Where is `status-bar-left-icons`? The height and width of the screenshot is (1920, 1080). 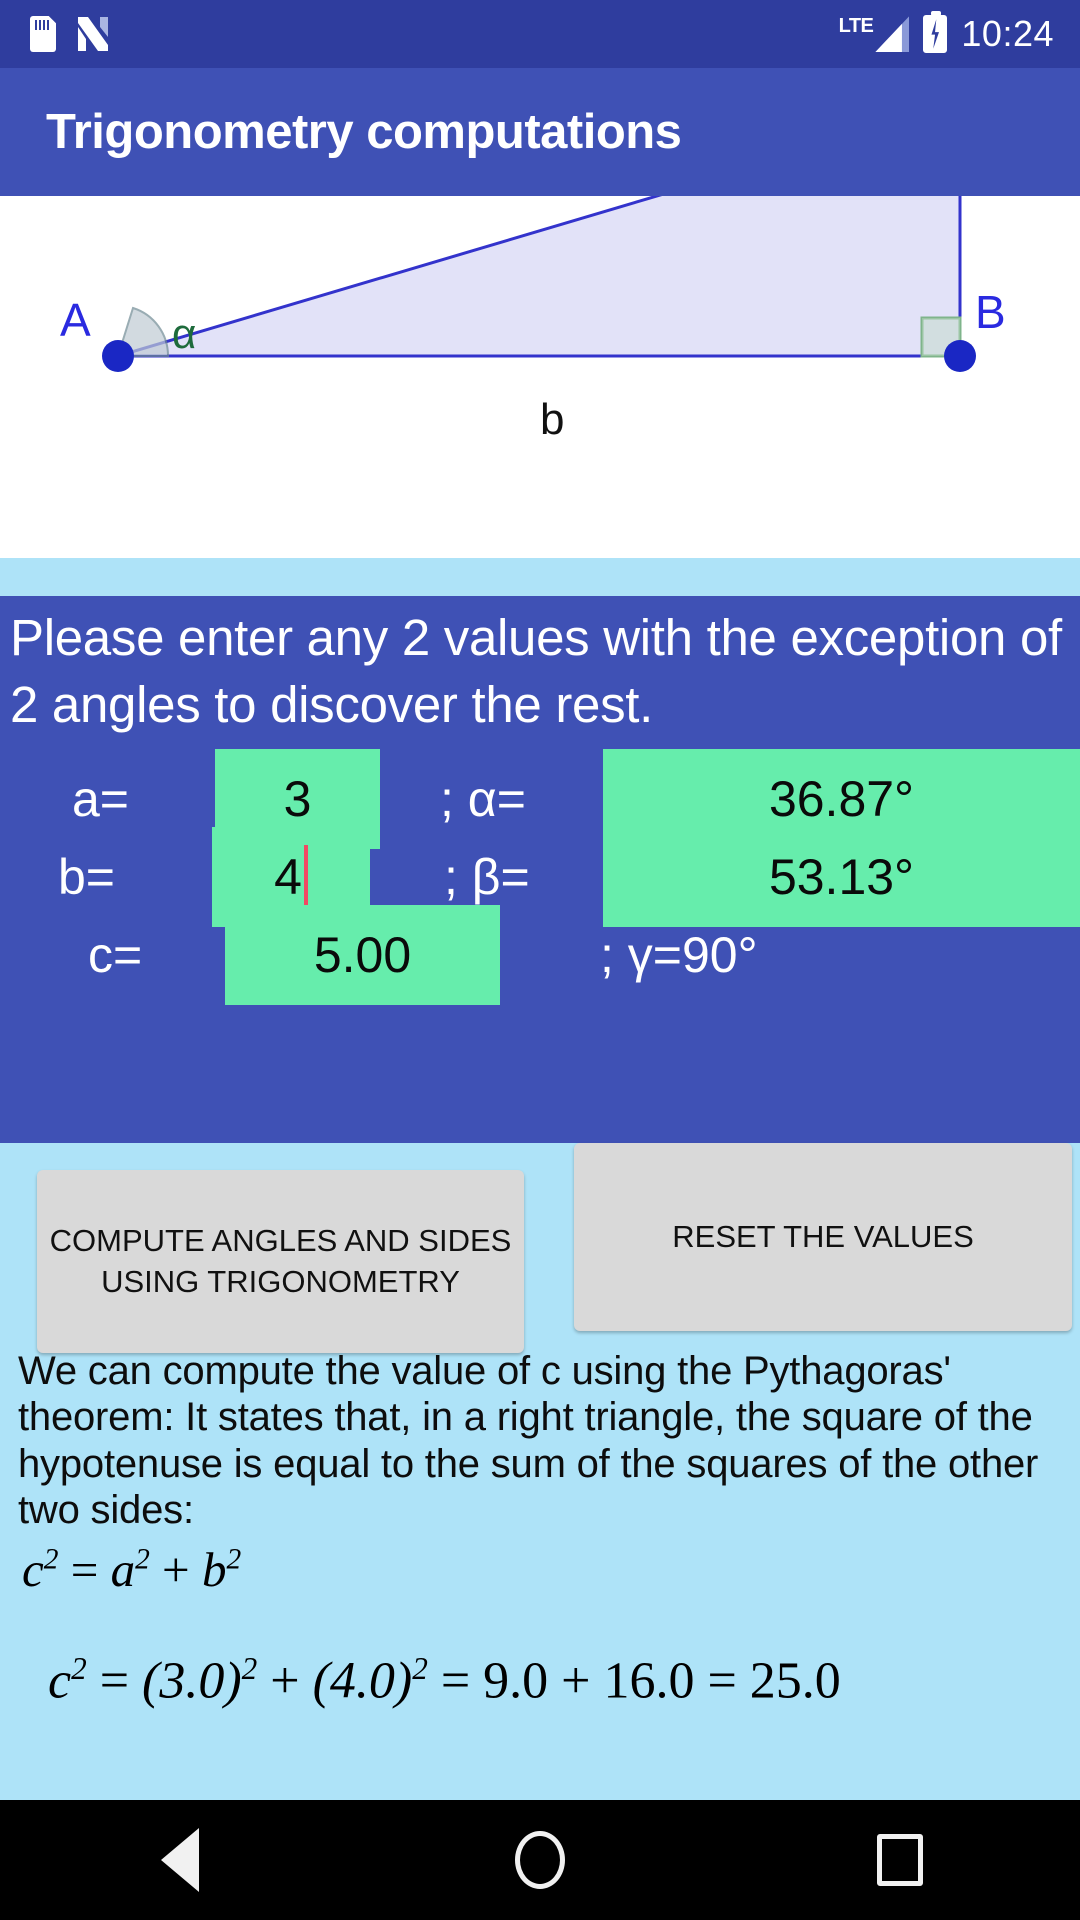
status-bar-left-icons is located at coordinates (55, 34).